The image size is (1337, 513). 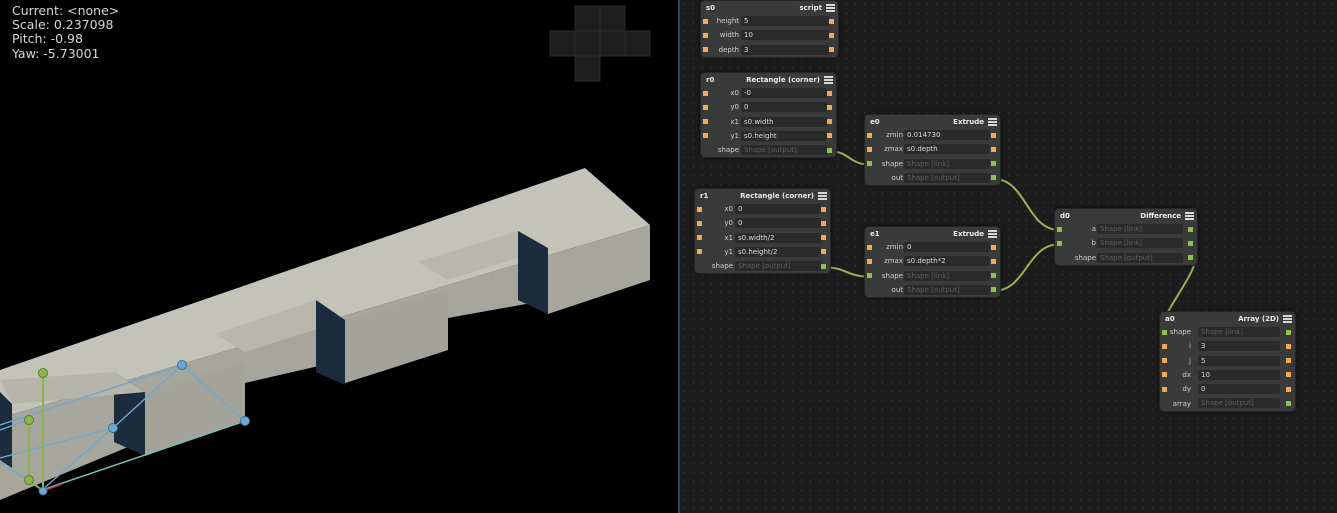 What do you see at coordinates (947, 261) in the screenshot?
I see `expression-input: s0.depth*2` at bounding box center [947, 261].